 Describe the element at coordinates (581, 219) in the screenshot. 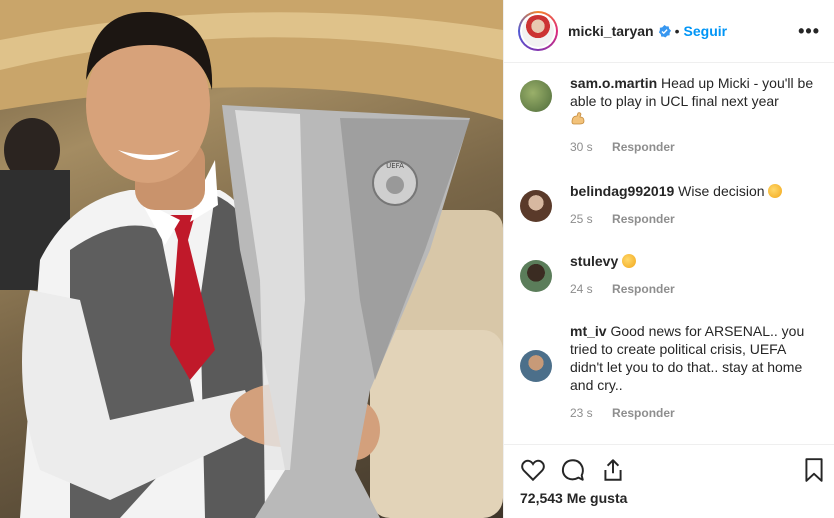

I see `comment-time: 25 s` at that location.